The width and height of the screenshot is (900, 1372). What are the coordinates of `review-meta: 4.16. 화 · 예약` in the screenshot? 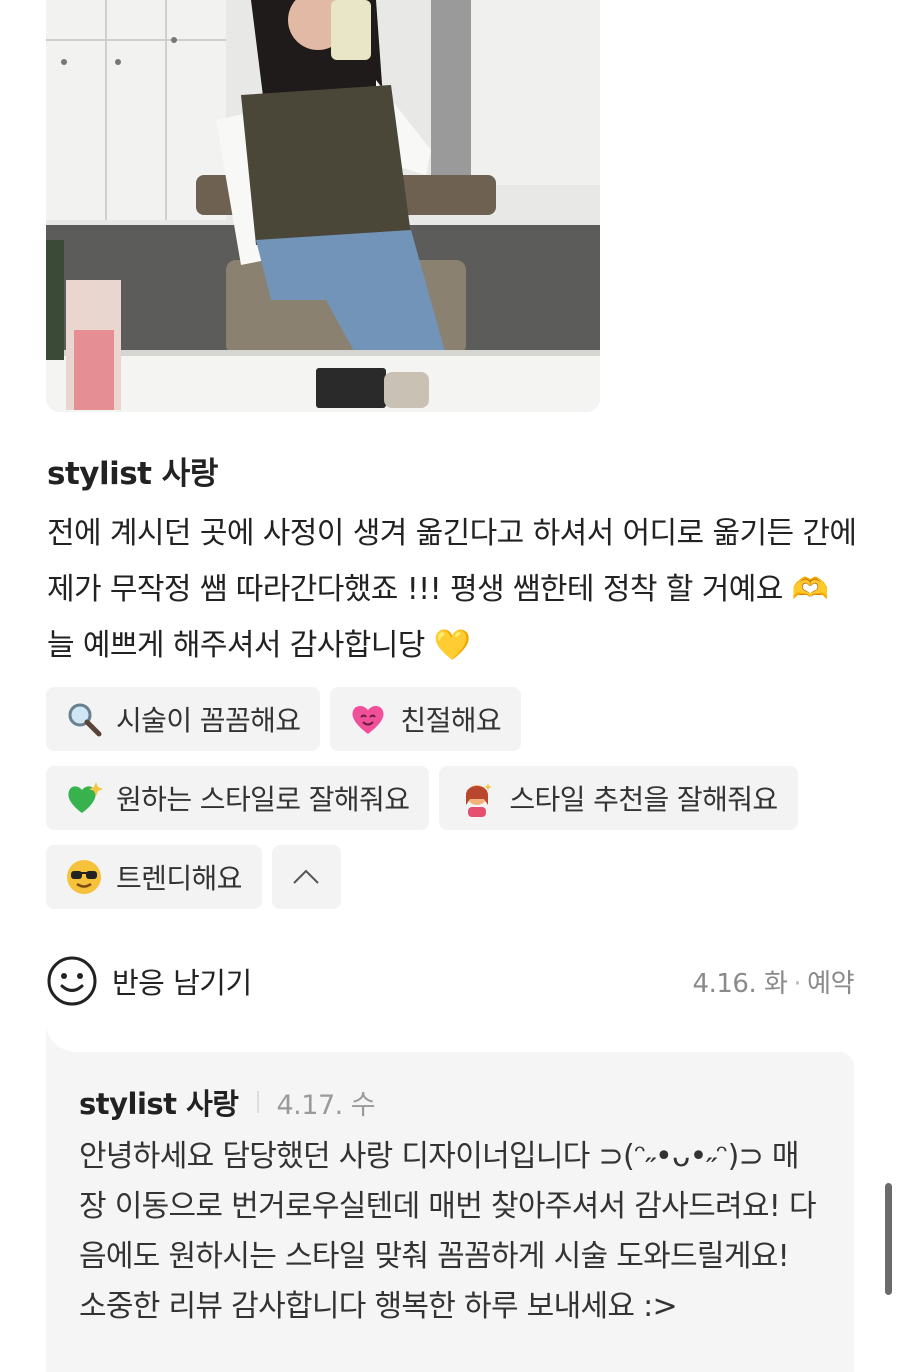 It's located at (773, 981).